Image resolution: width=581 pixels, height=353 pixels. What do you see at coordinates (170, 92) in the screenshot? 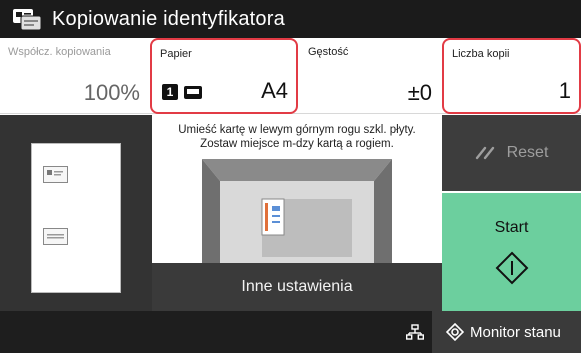
I see `tray-number-badge: 1` at bounding box center [170, 92].